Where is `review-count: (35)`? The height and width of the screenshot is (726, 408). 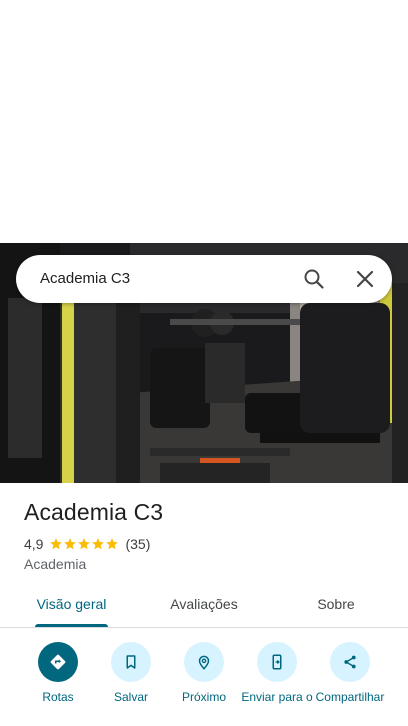 review-count: (35) is located at coordinates (138, 544).